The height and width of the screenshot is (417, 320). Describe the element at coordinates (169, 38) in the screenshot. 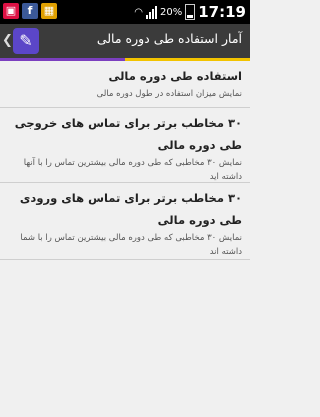

I see `page-title: آمار استفاده طی دوره مالی` at that location.